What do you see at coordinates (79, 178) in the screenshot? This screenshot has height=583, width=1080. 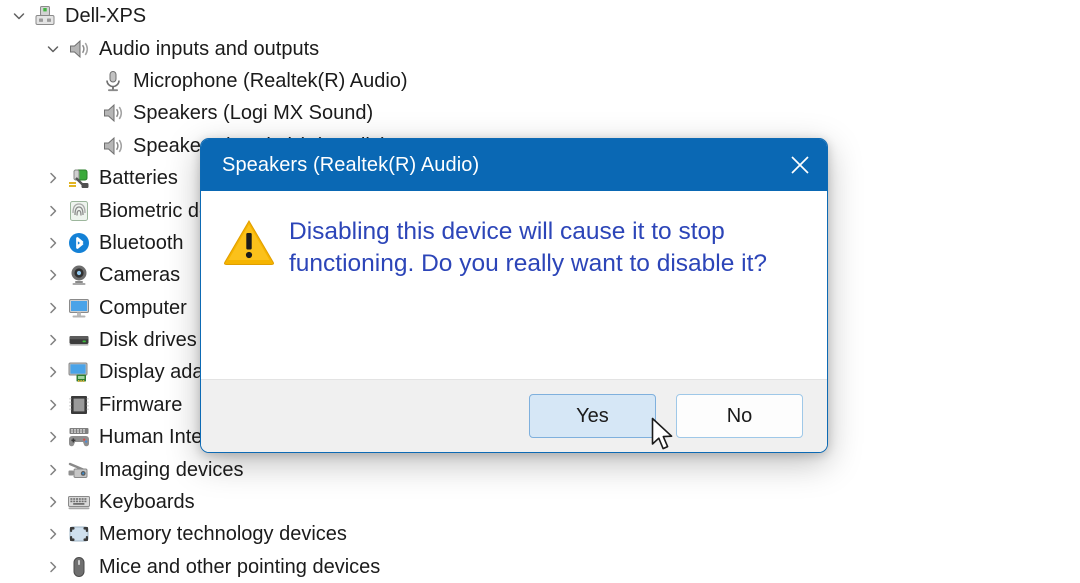 I see `battery-icon` at bounding box center [79, 178].